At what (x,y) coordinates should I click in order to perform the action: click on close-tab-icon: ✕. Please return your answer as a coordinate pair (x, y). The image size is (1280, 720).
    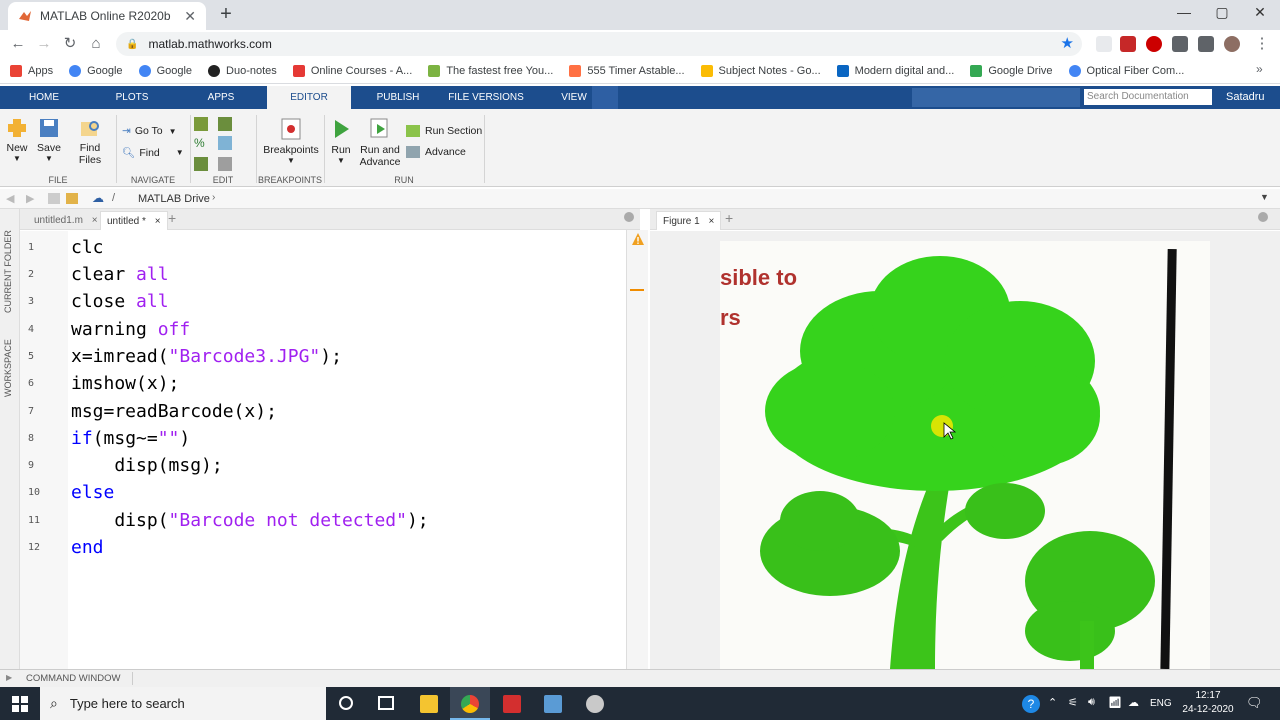
    Looking at the image, I should click on (190, 16).